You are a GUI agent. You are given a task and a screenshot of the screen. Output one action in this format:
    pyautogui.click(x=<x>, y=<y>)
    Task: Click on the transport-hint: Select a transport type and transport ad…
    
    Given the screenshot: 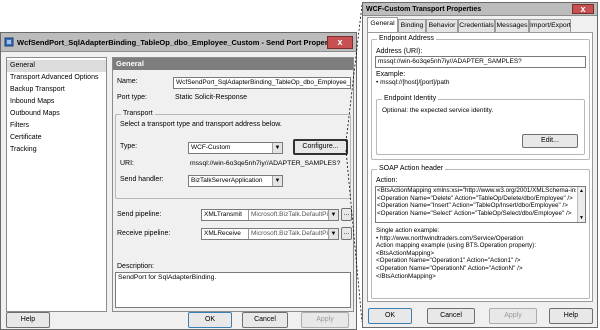 What is the action you would take?
    pyautogui.click(x=201, y=124)
    